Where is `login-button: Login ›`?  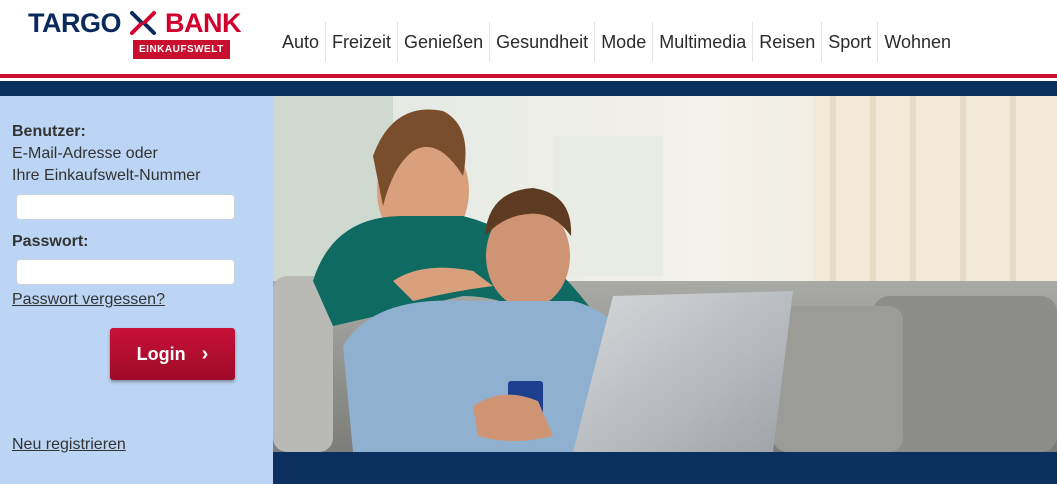
login-button: Login › is located at coordinates (172, 354).